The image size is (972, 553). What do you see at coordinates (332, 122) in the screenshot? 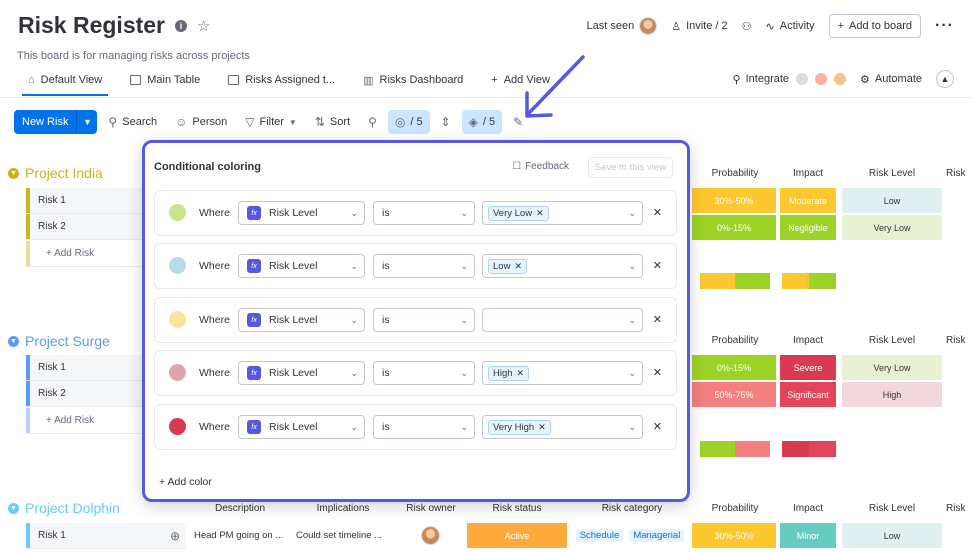
I see `sort-button: ⇅ Sort` at bounding box center [332, 122].